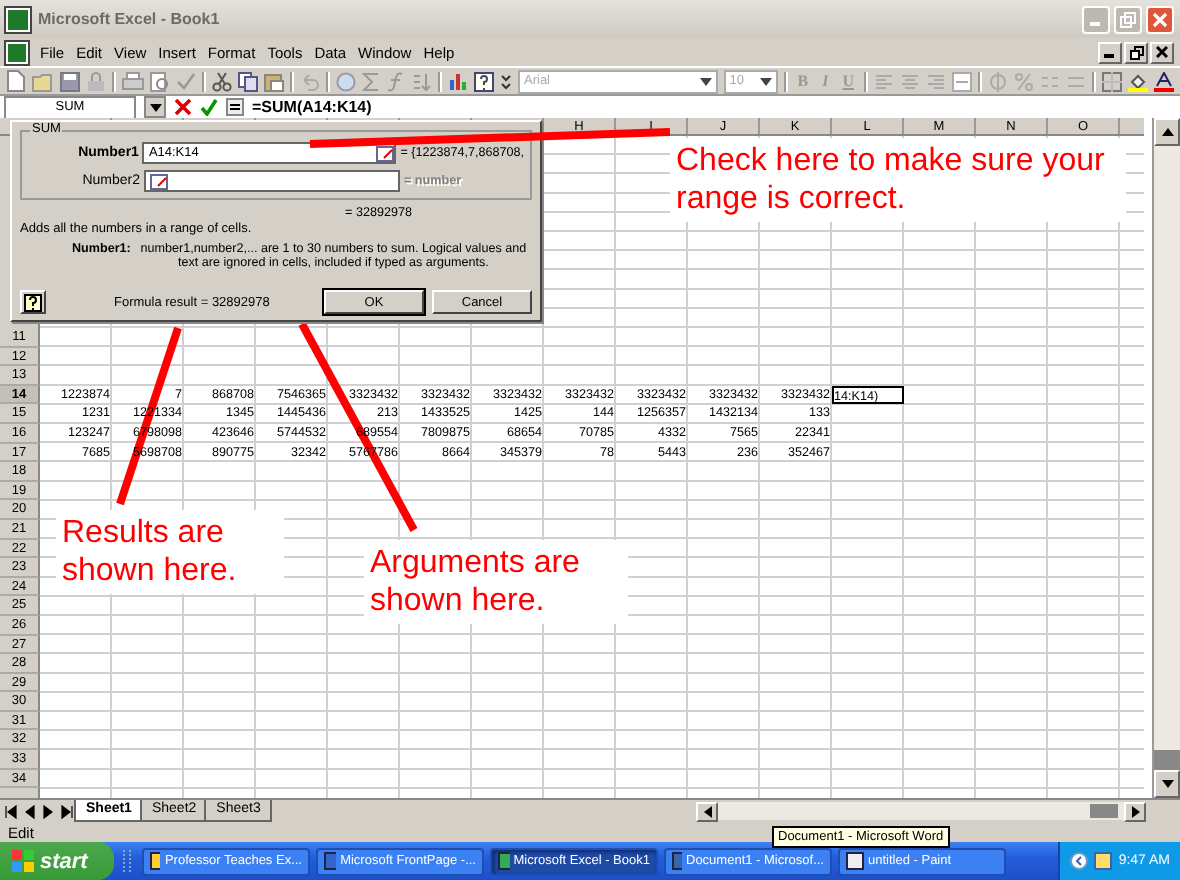  Describe the element at coordinates (235, 107) in the screenshot. I see `equals-icon` at that location.